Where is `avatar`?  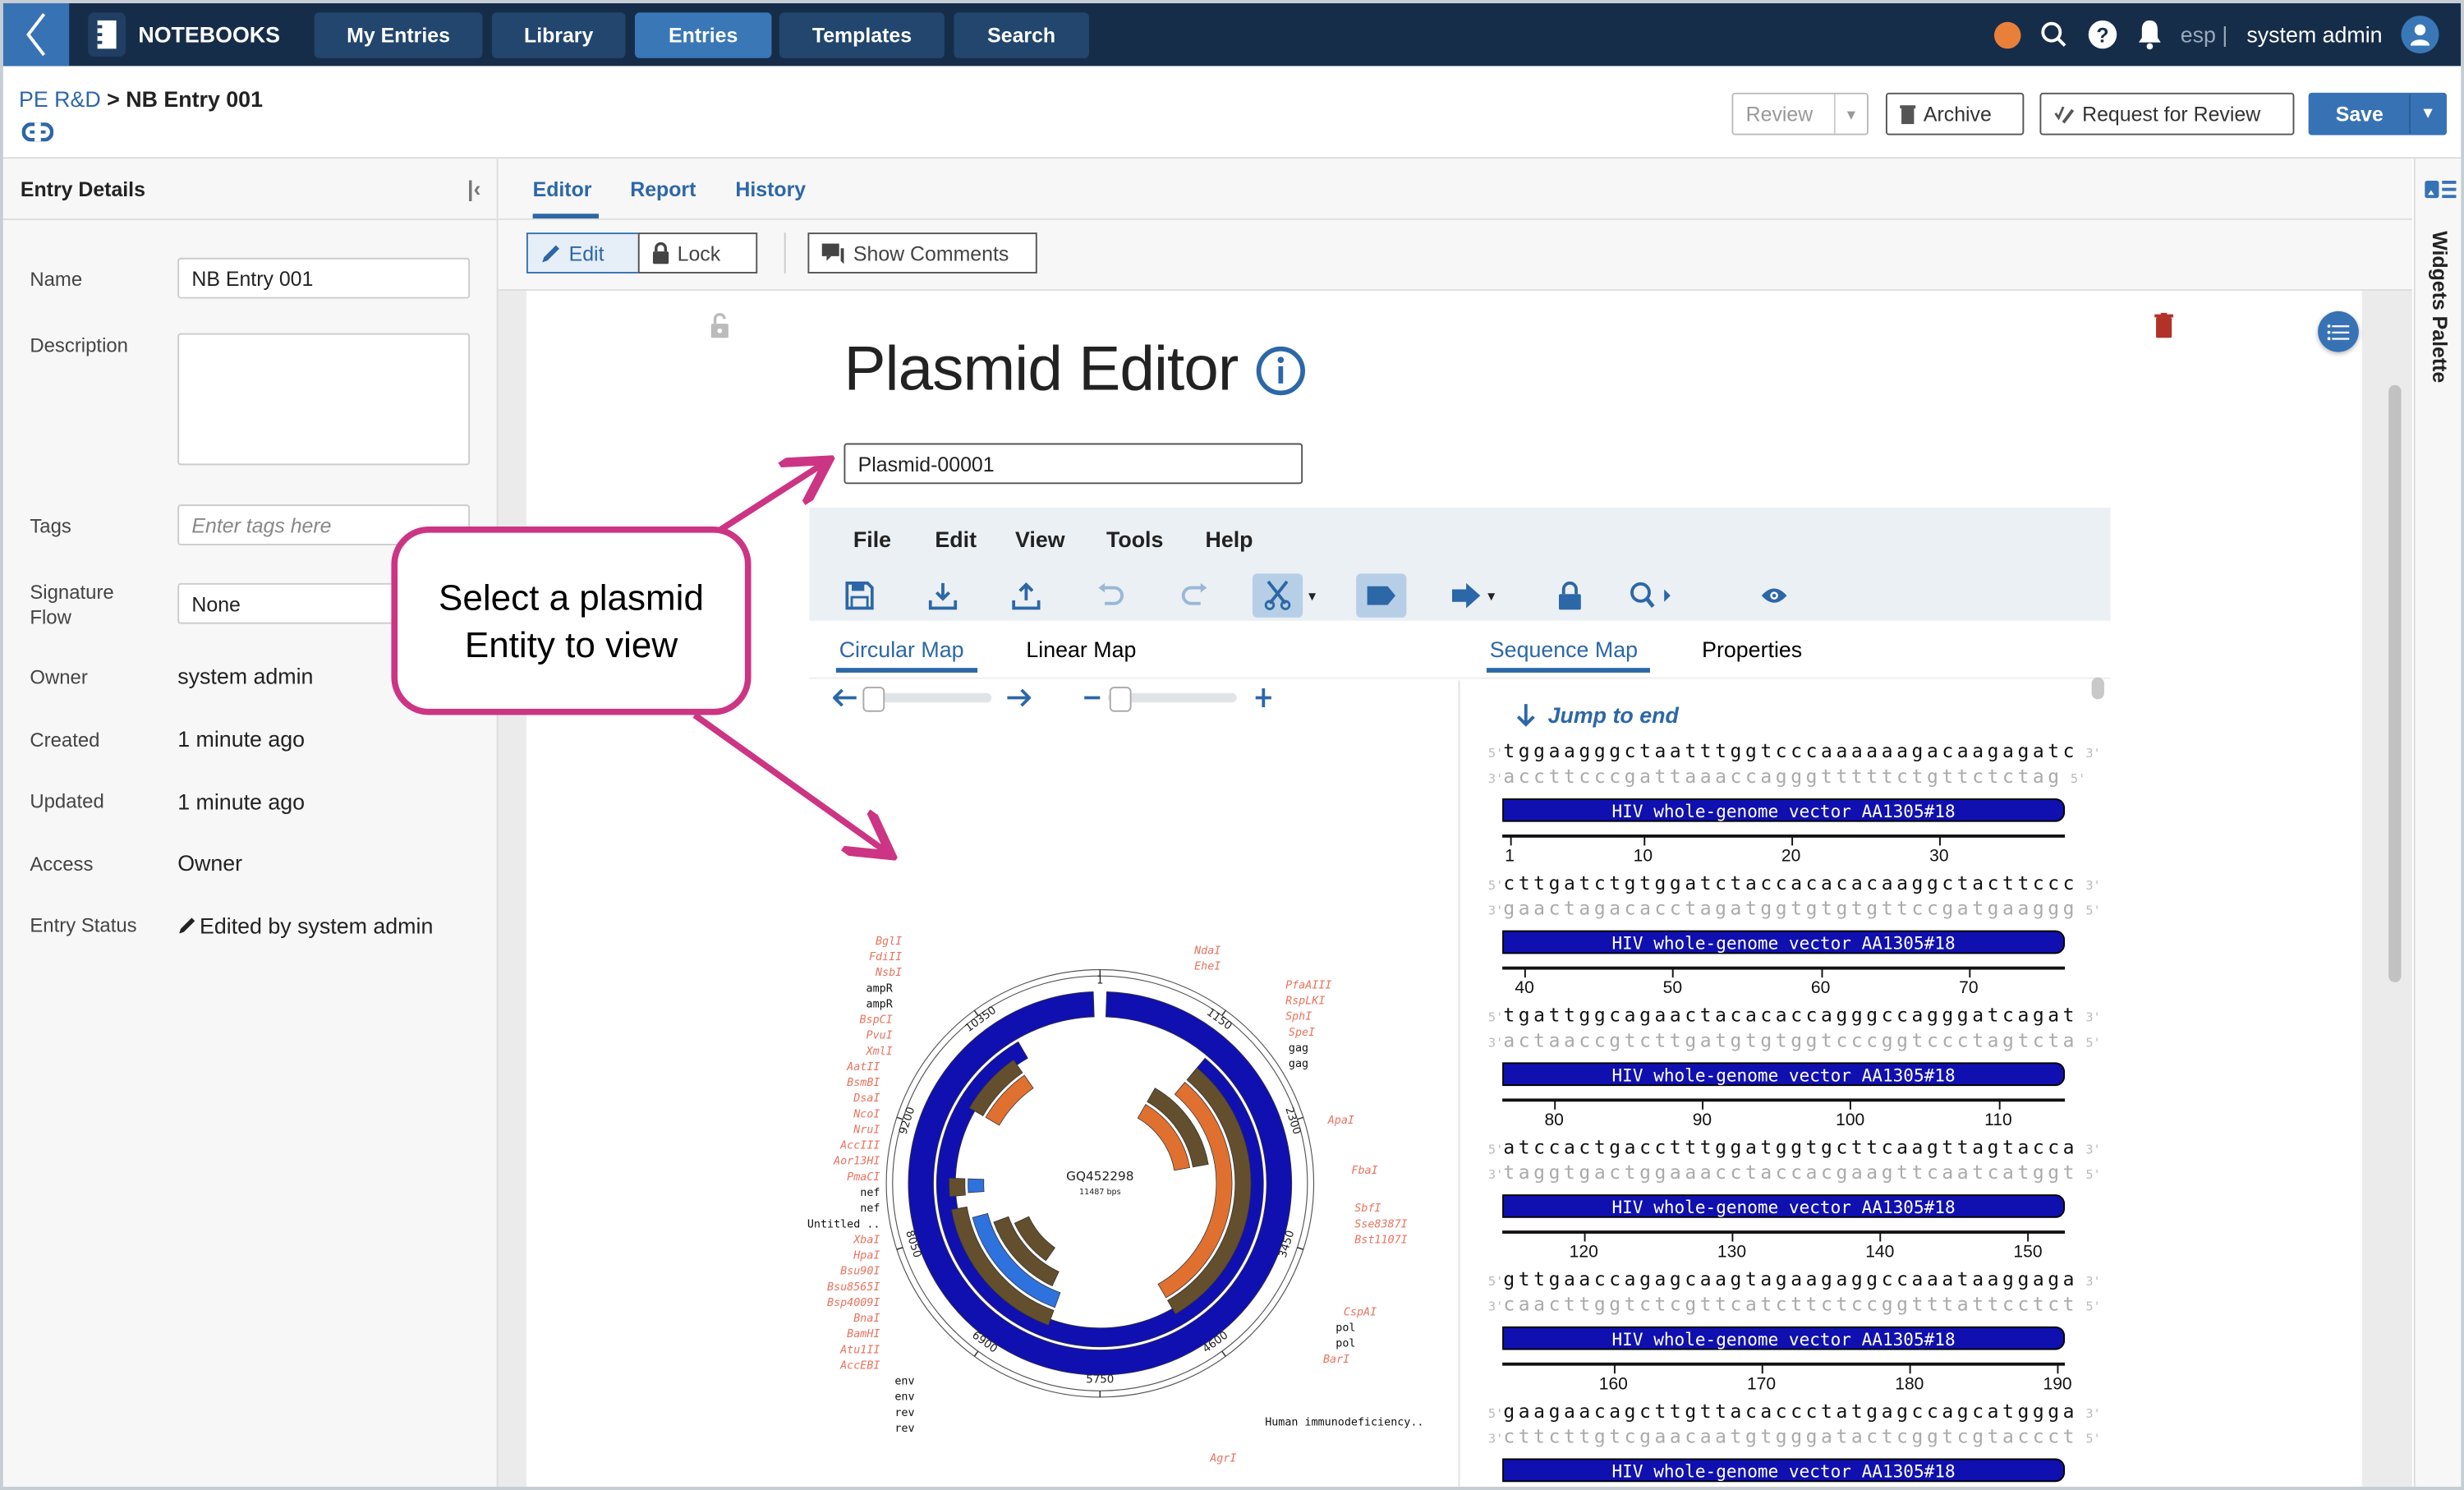
avatar is located at coordinates (2420, 35).